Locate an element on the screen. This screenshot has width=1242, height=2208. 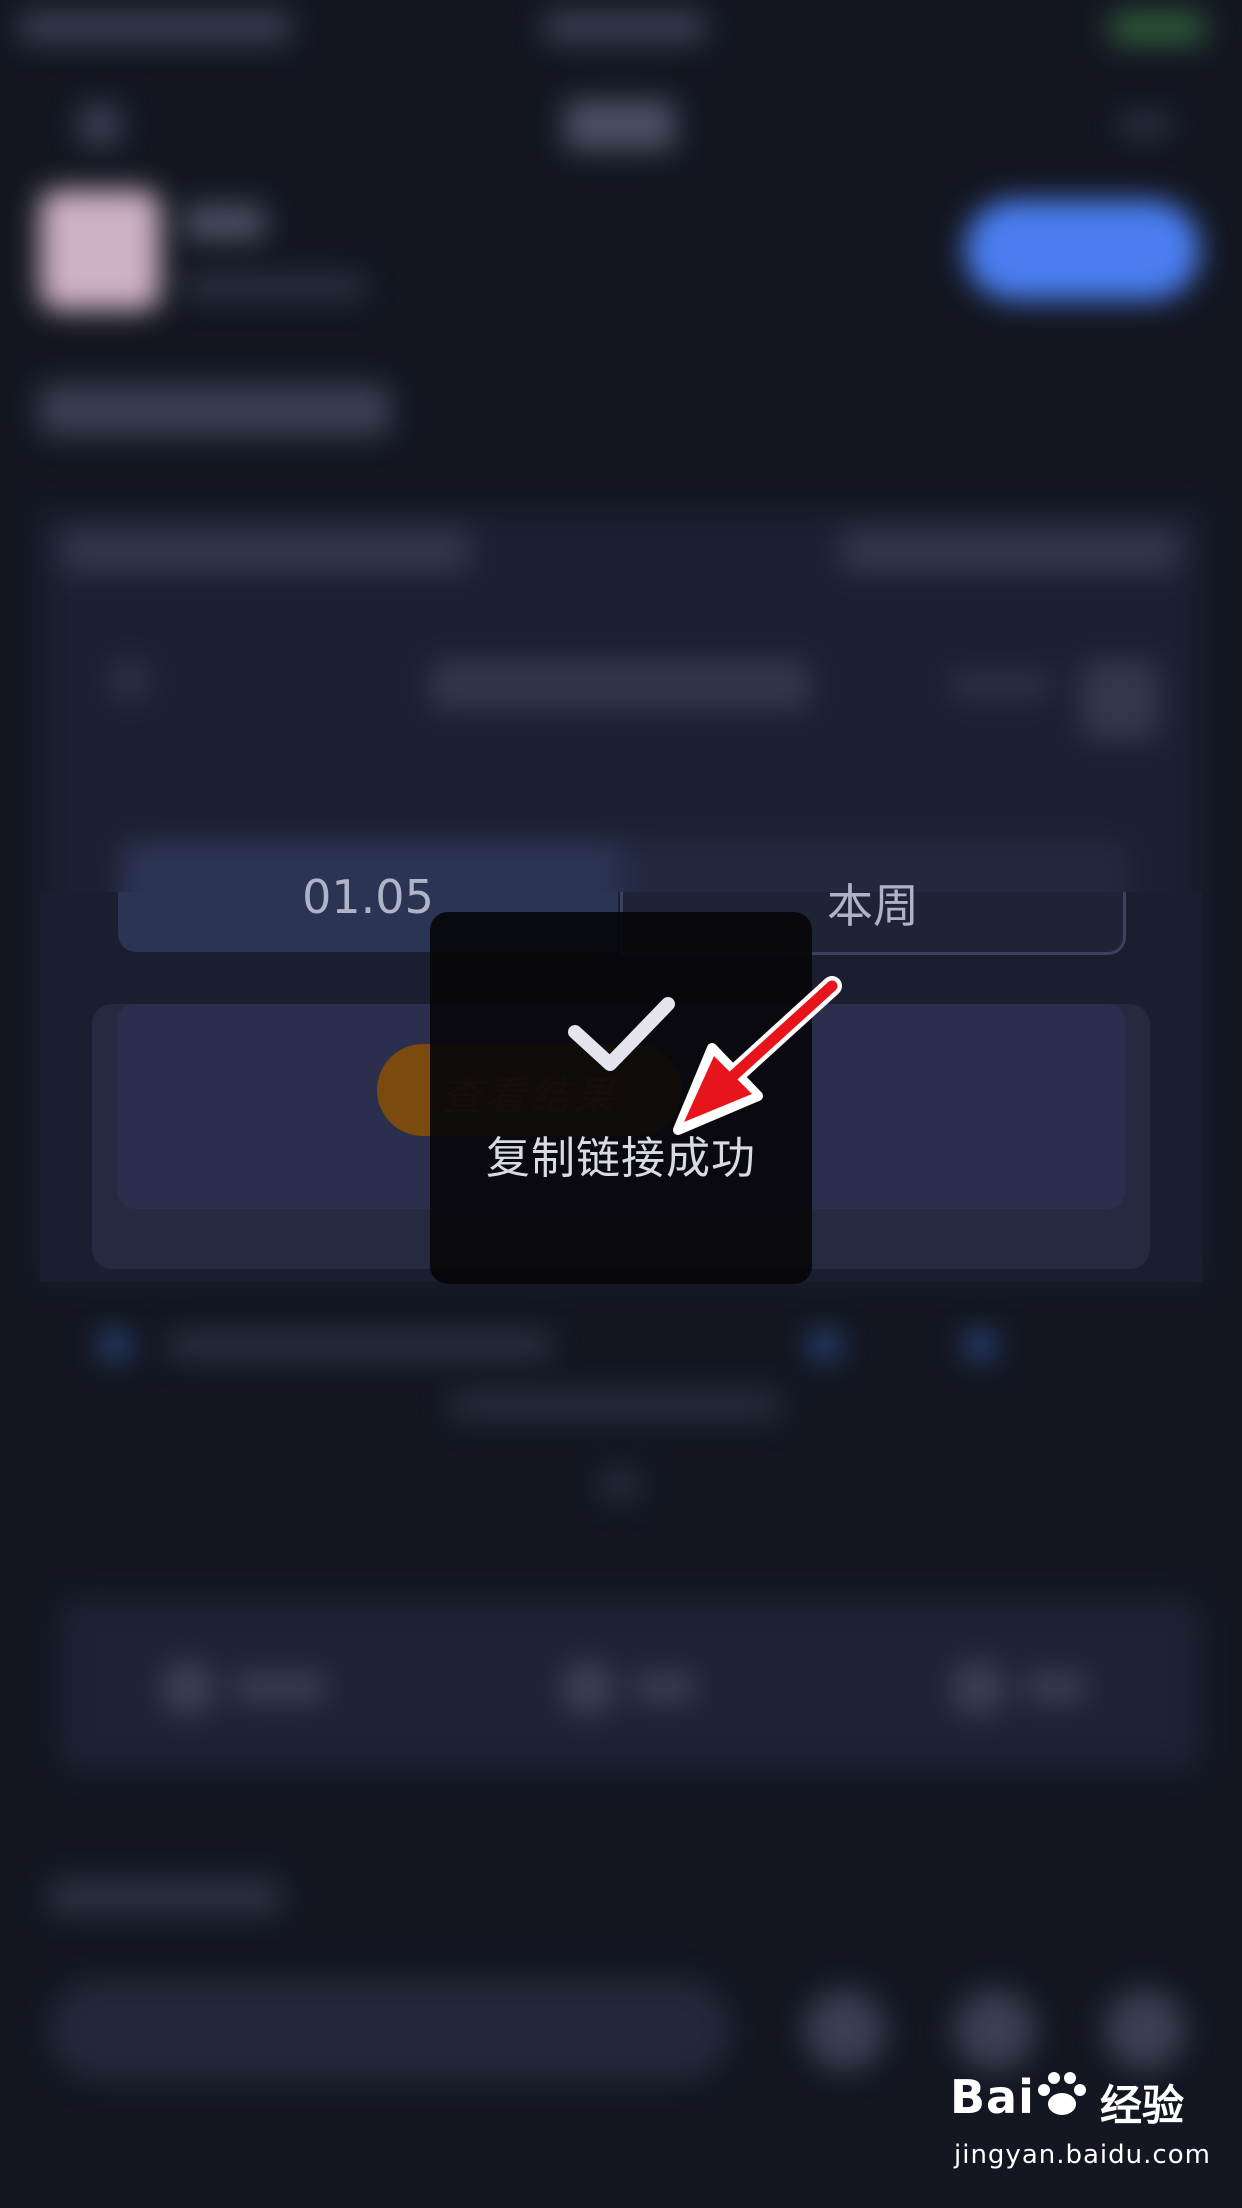
back-icon is located at coordinates (100, 125).